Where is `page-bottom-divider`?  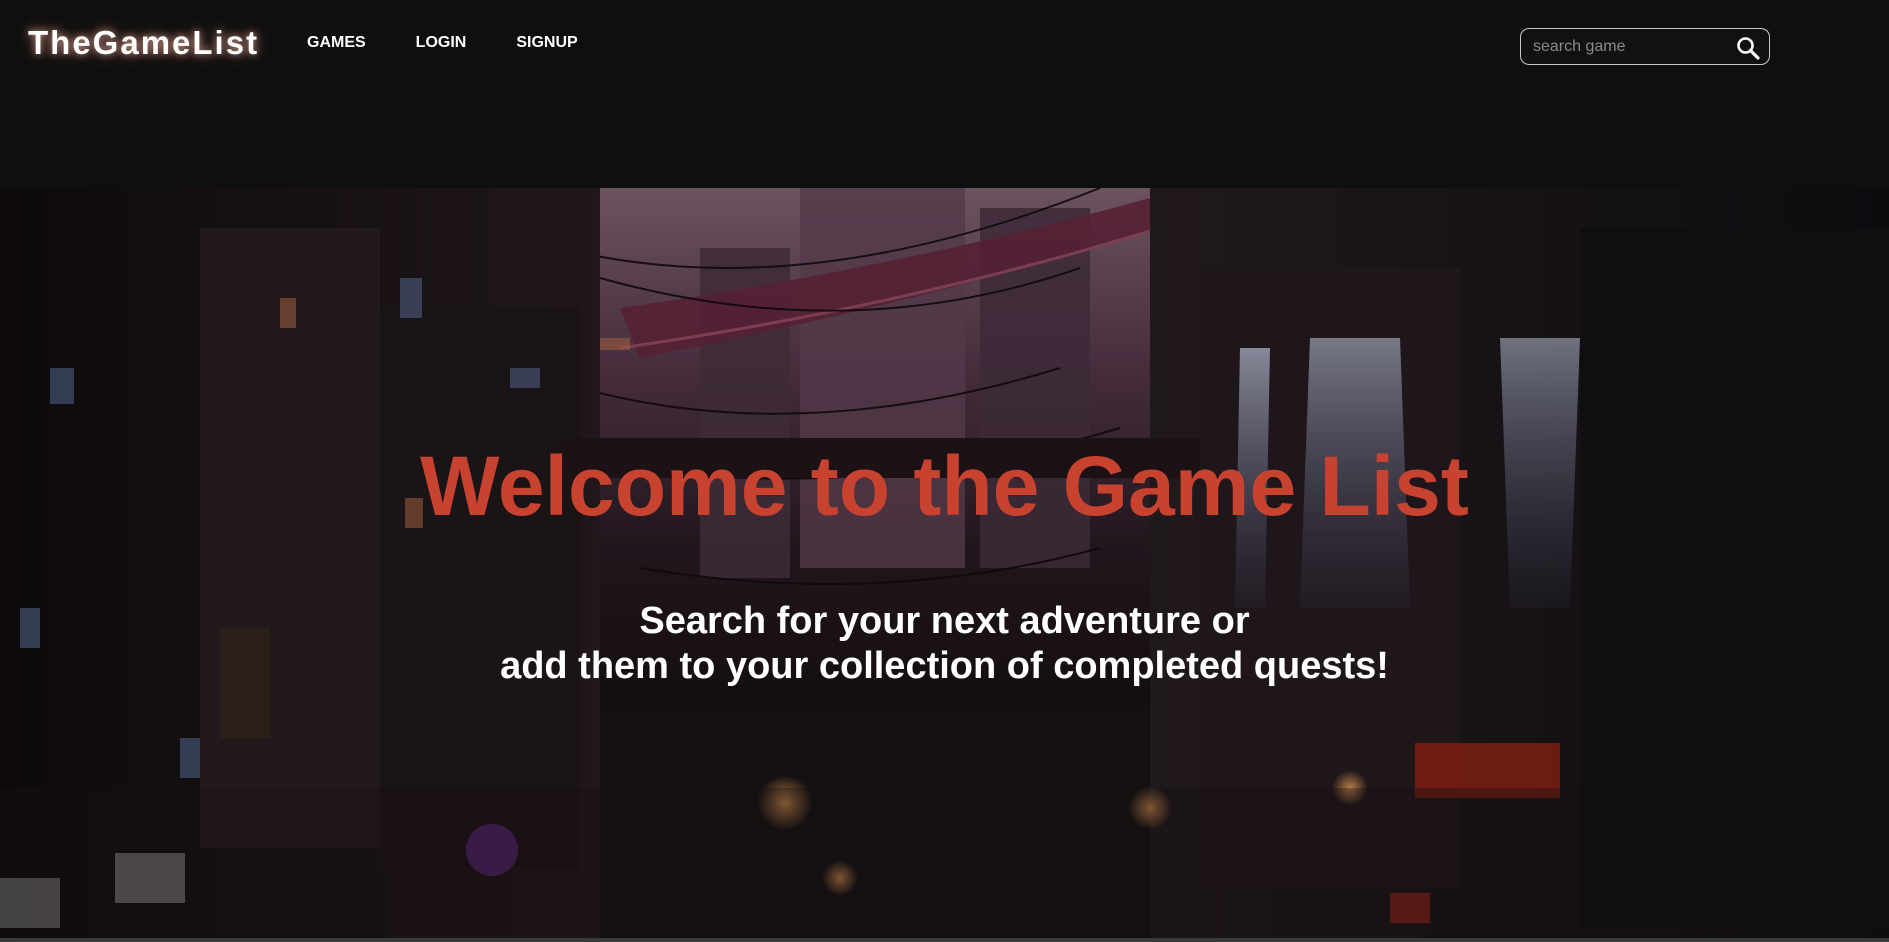
page-bottom-divider is located at coordinates (944, 940).